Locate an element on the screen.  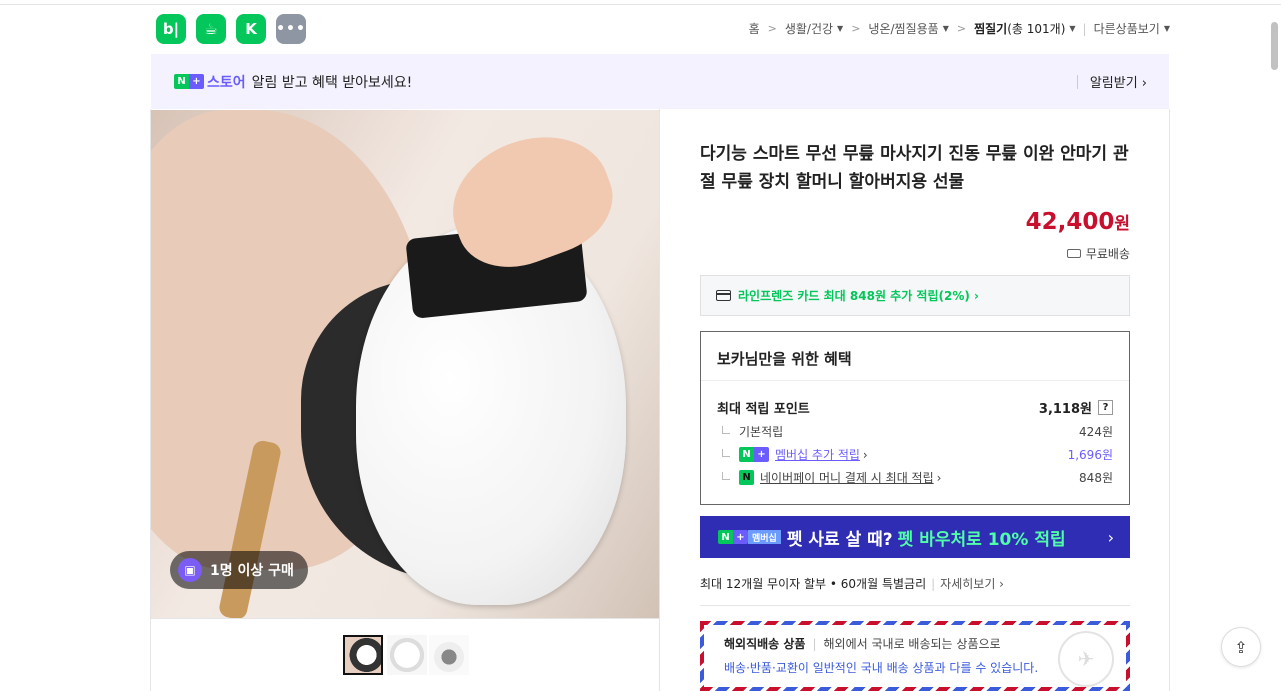
max-point-value: 3,118원 is located at coordinates (1065, 409).